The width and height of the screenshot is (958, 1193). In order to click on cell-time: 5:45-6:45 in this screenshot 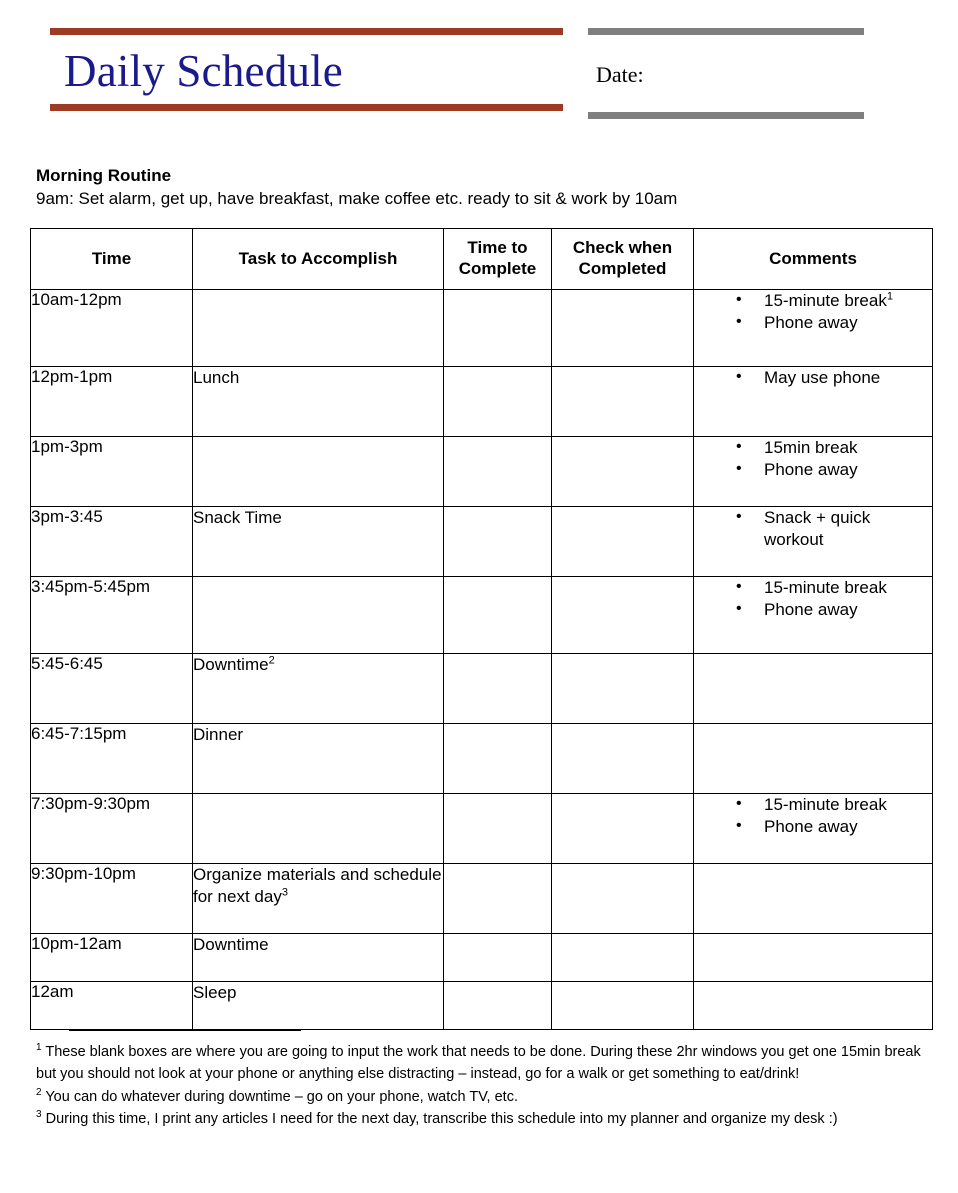, I will do `click(111, 688)`.